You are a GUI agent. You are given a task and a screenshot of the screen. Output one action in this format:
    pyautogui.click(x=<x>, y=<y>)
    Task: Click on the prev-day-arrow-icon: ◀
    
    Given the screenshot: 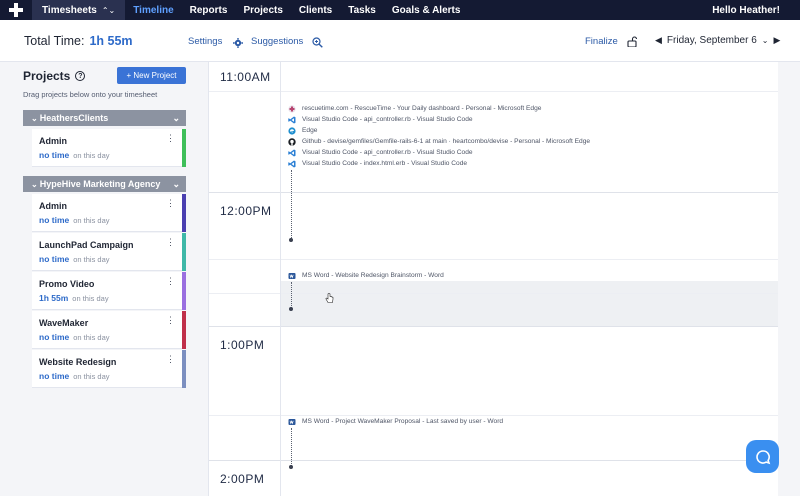 What is the action you would take?
    pyautogui.click(x=658, y=40)
    